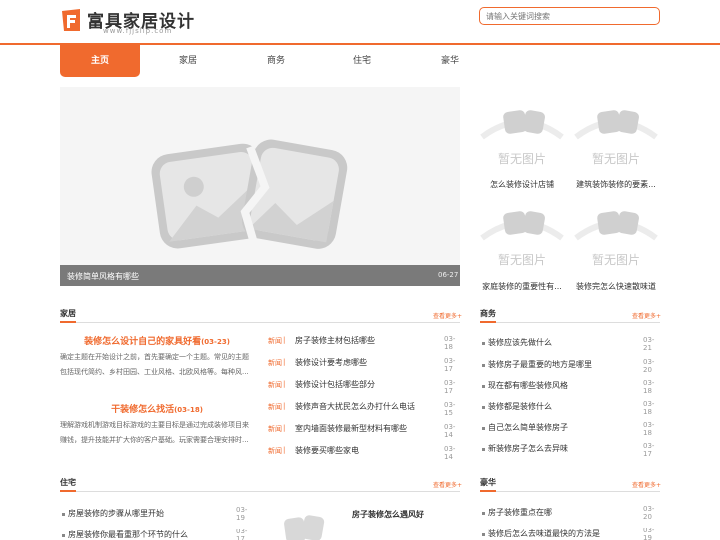 The height and width of the screenshot is (540, 720). What do you see at coordinates (360, 450) in the screenshot?
I see `news-title: 装修要买哪些家电` at bounding box center [360, 450].